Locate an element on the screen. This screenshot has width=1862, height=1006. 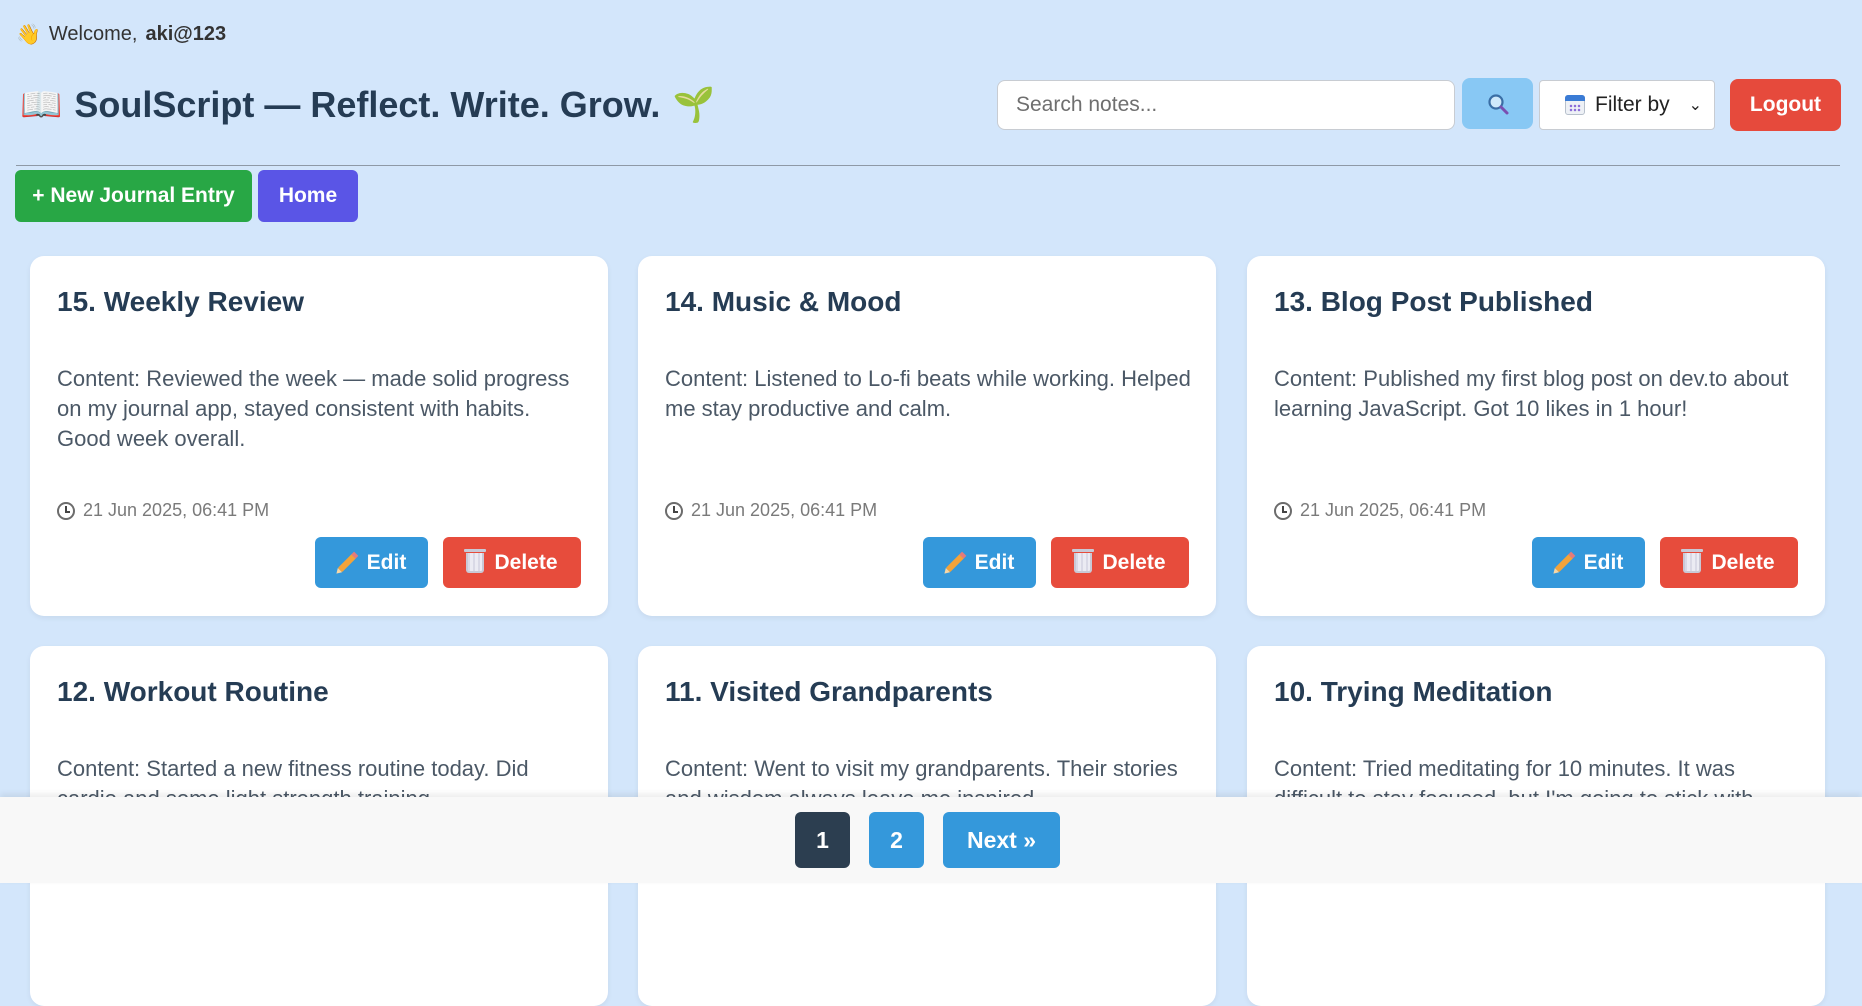
card-title: 15. Weekly Review is located at coordinates (180, 301).